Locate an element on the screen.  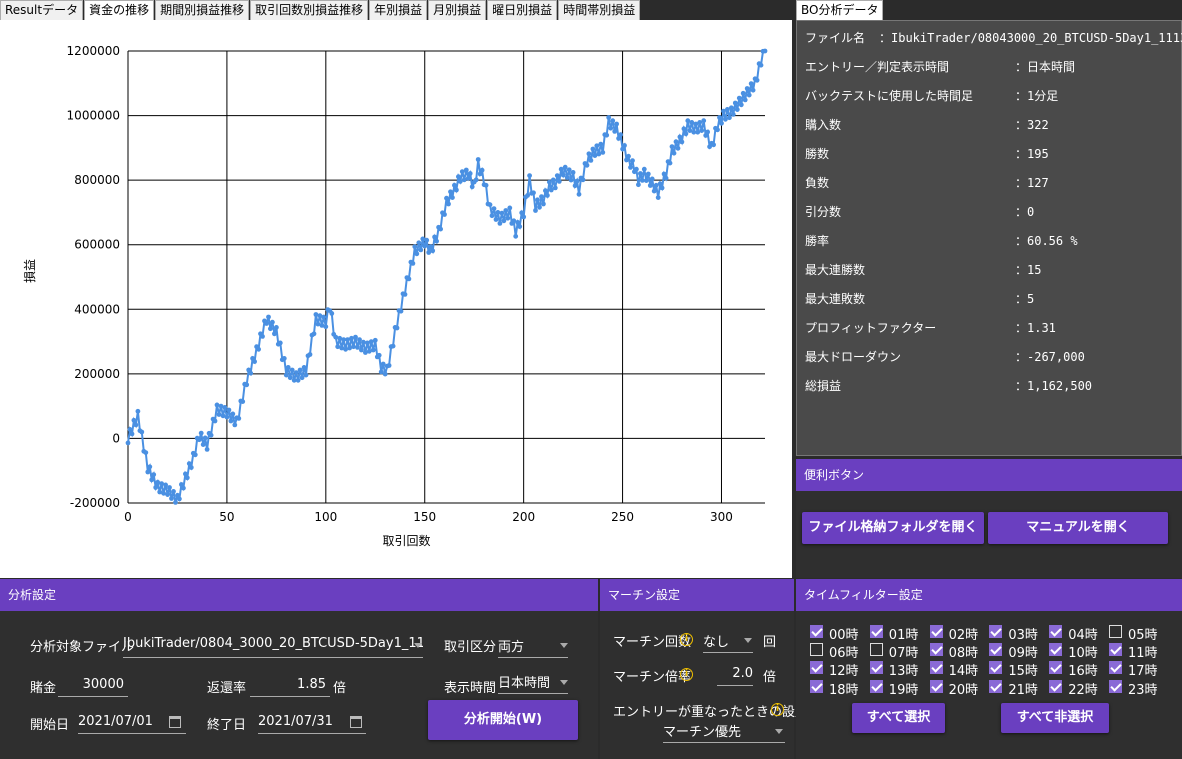
tab-6: 曜日別損益 is located at coordinates (522, 10).